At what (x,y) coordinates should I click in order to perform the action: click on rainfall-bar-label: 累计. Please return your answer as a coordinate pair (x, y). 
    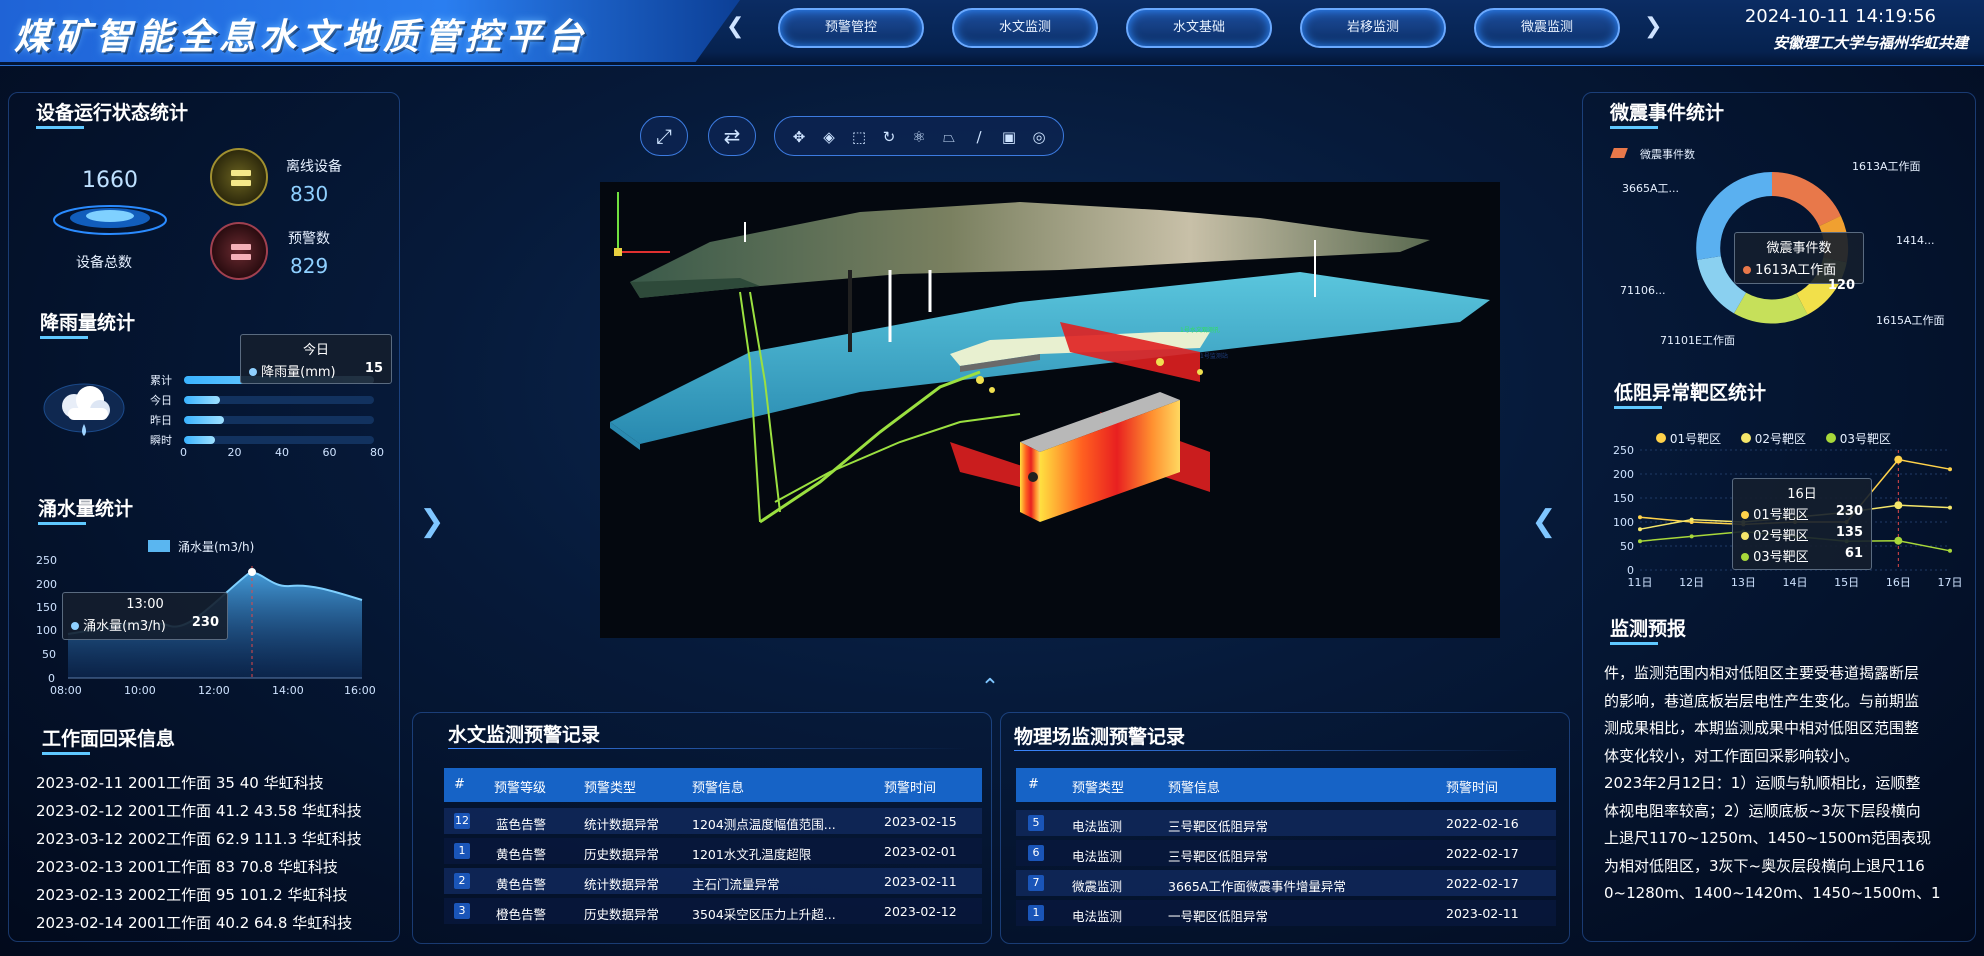
    Looking at the image, I should click on (161, 380).